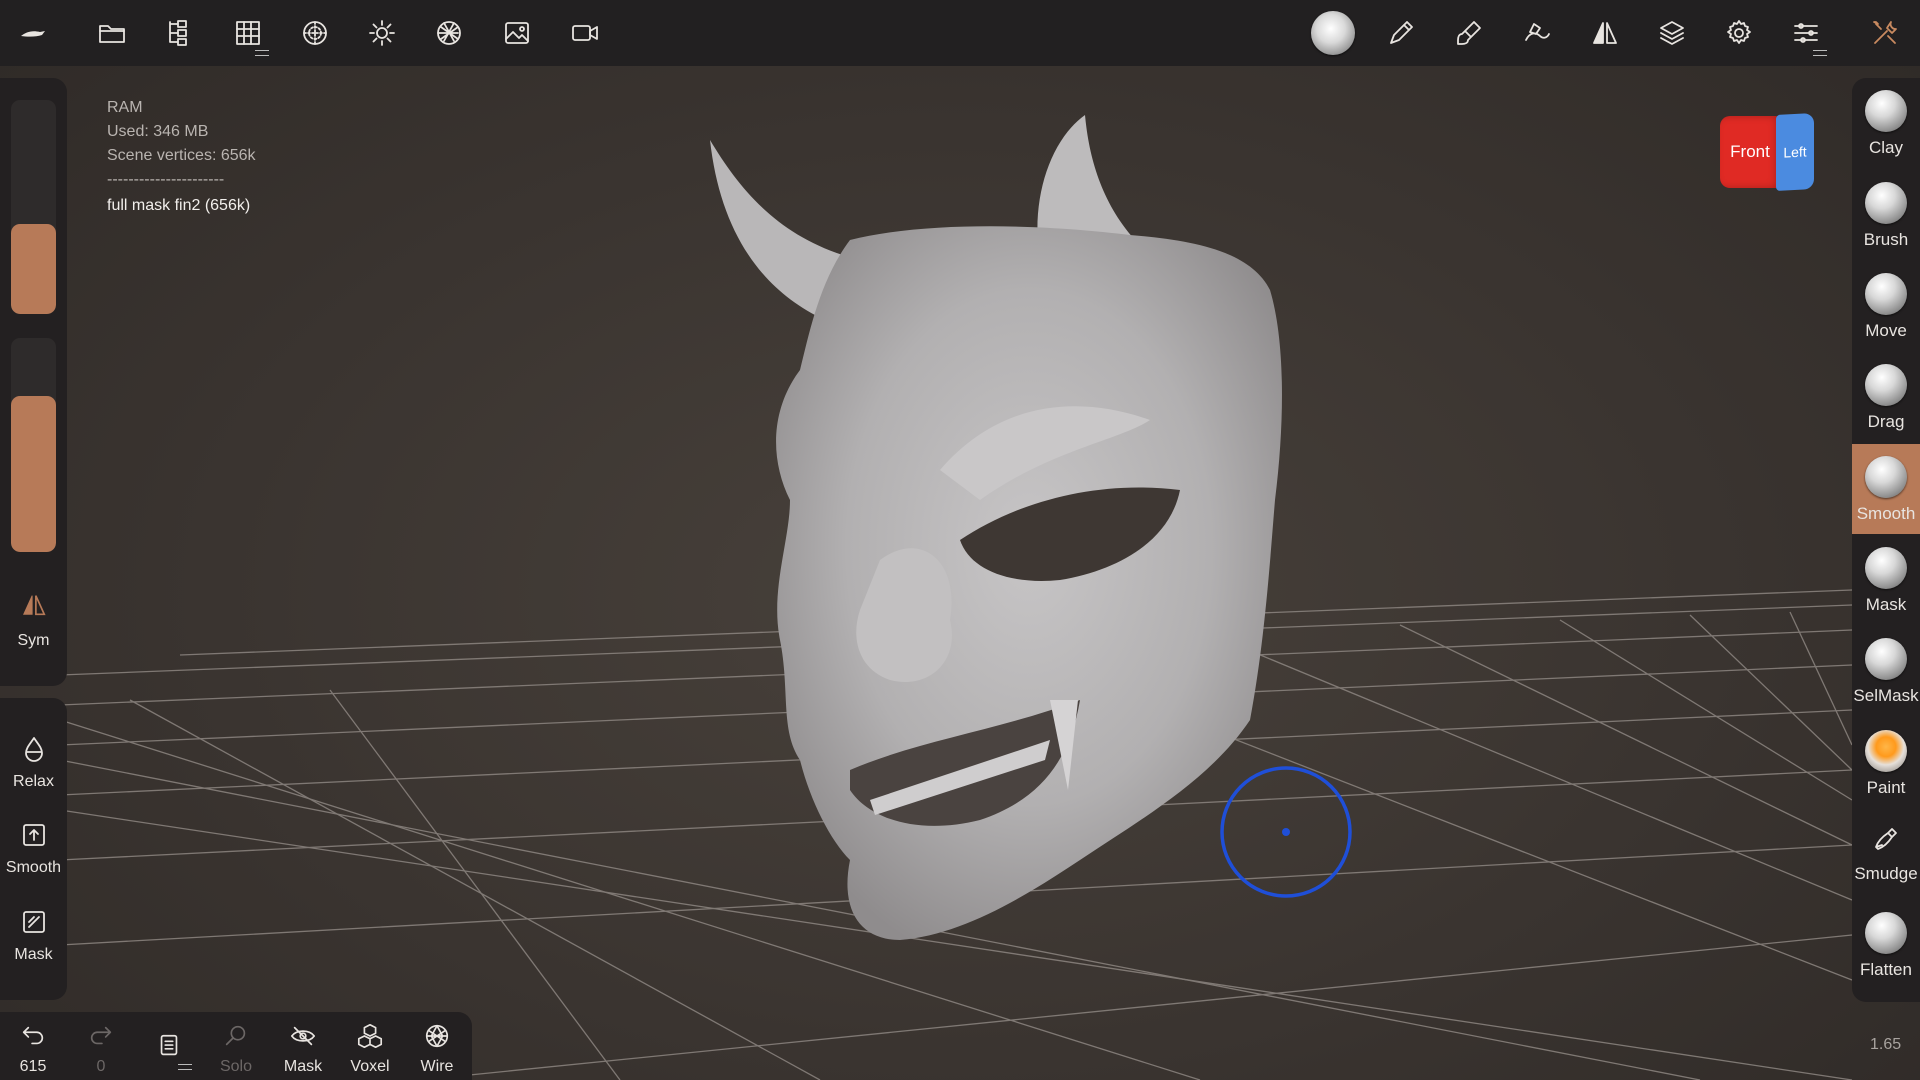  I want to click on tool-selmask: SelMask, so click(1886, 671).